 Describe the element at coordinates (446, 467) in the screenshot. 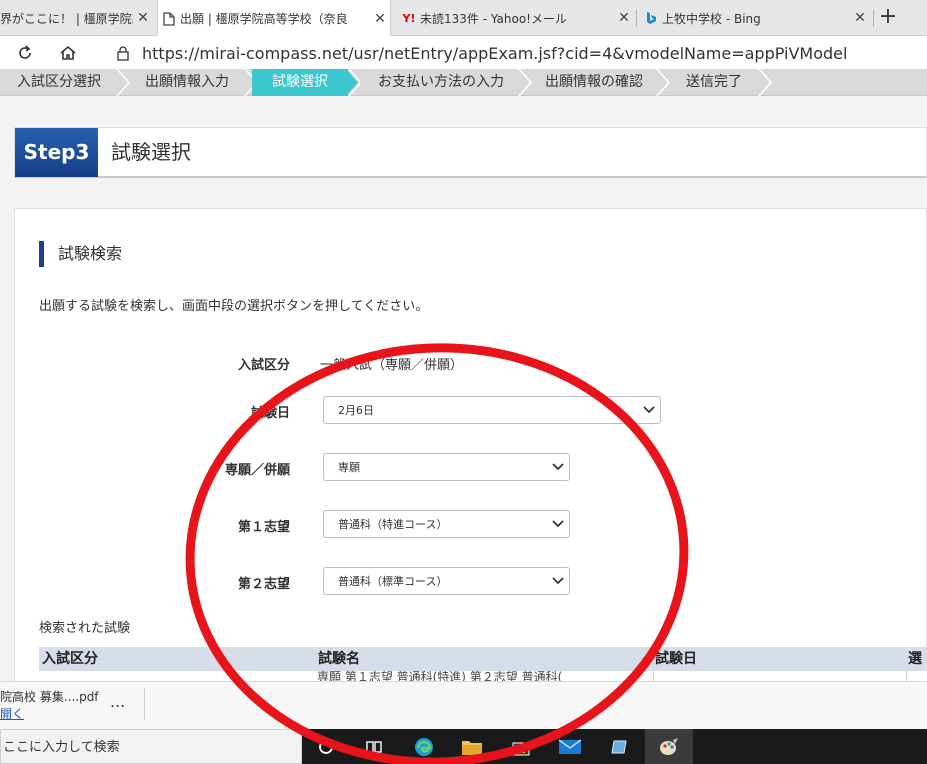

I see `application-type-select: 専願` at that location.